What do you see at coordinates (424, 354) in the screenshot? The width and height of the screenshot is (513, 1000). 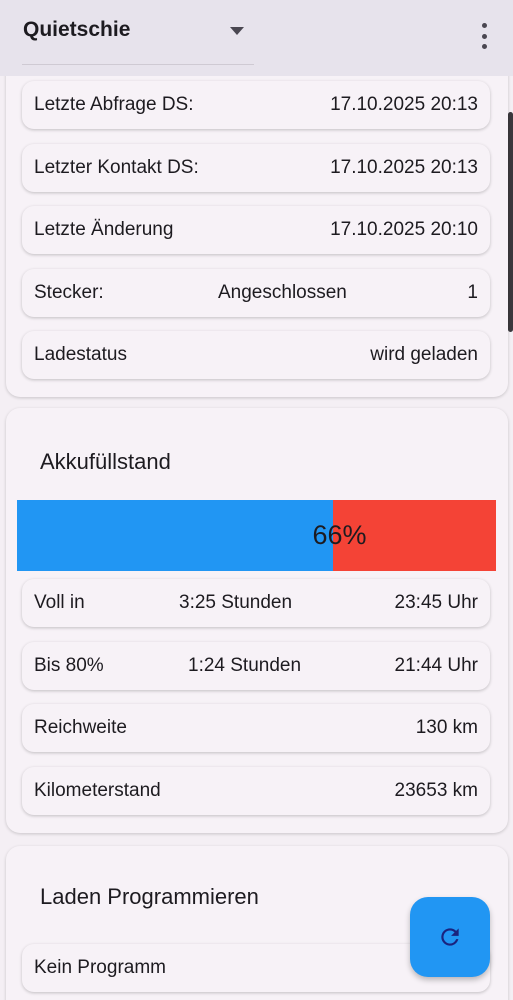 I see `charge-status-value: wird geladen` at bounding box center [424, 354].